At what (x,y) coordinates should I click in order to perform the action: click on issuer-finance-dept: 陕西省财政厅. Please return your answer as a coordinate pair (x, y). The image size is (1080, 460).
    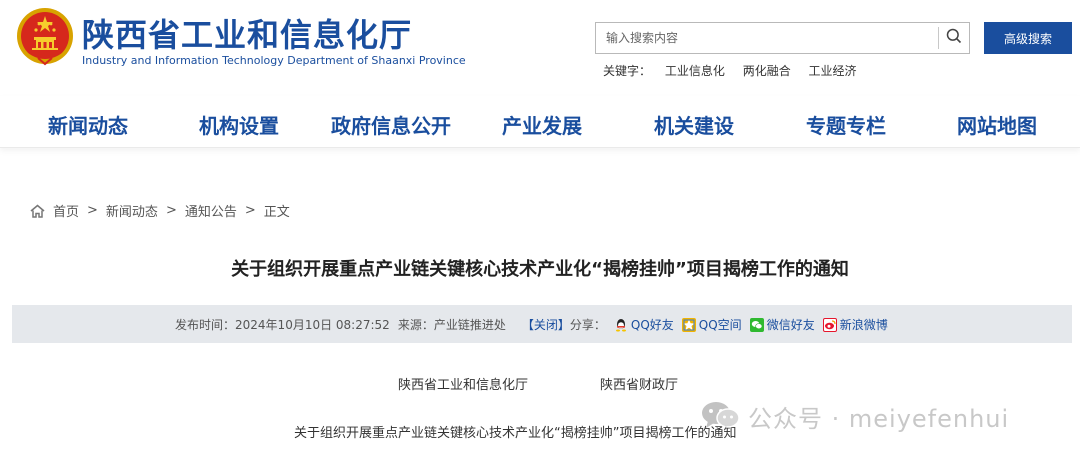
    Looking at the image, I should click on (639, 385).